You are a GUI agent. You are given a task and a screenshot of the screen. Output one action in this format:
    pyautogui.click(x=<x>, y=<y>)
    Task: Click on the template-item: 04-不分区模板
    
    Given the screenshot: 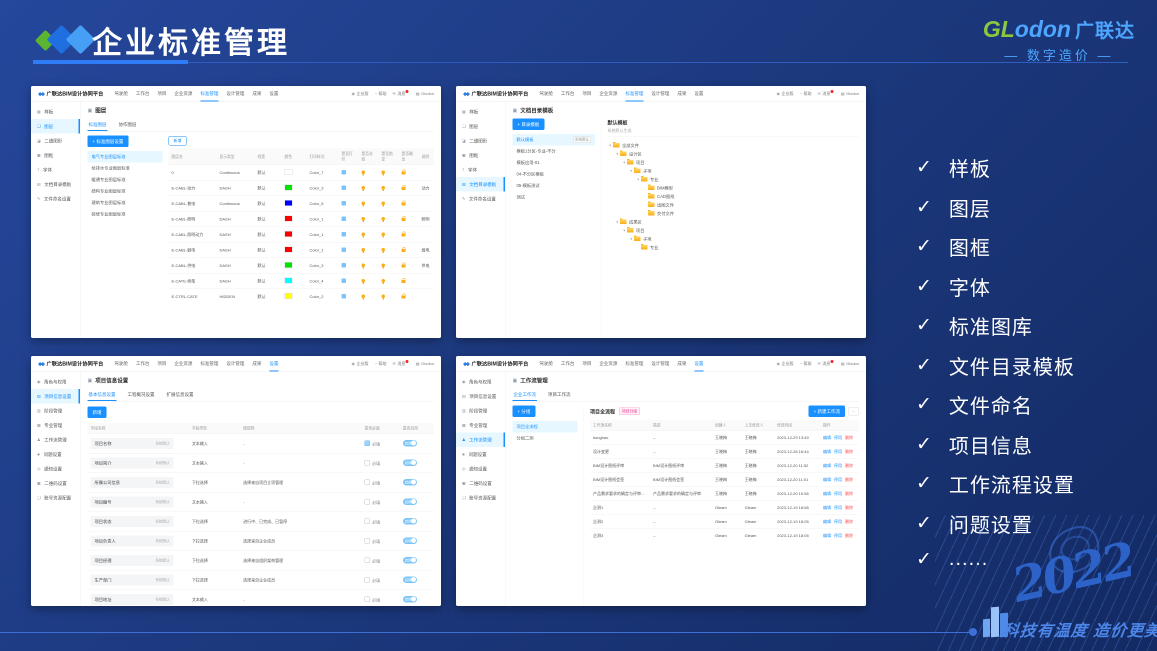 What is the action you would take?
    pyautogui.click(x=554, y=175)
    